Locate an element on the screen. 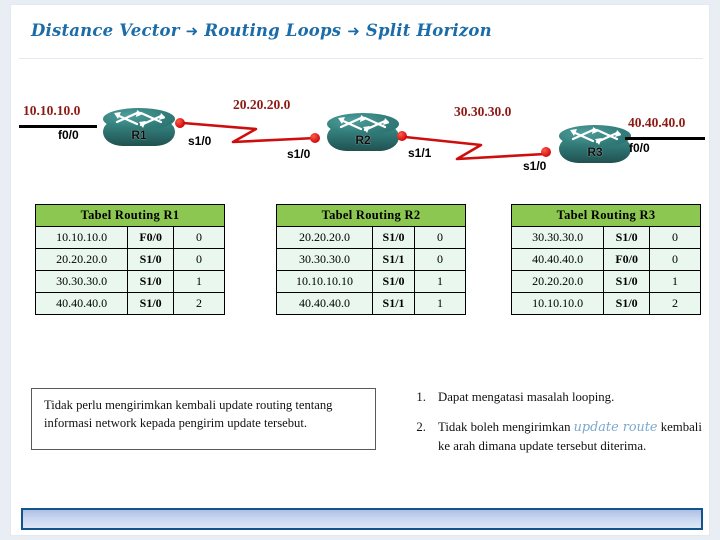 This screenshot has height=540, width=720. router-r2: R2 is located at coordinates (363, 134).